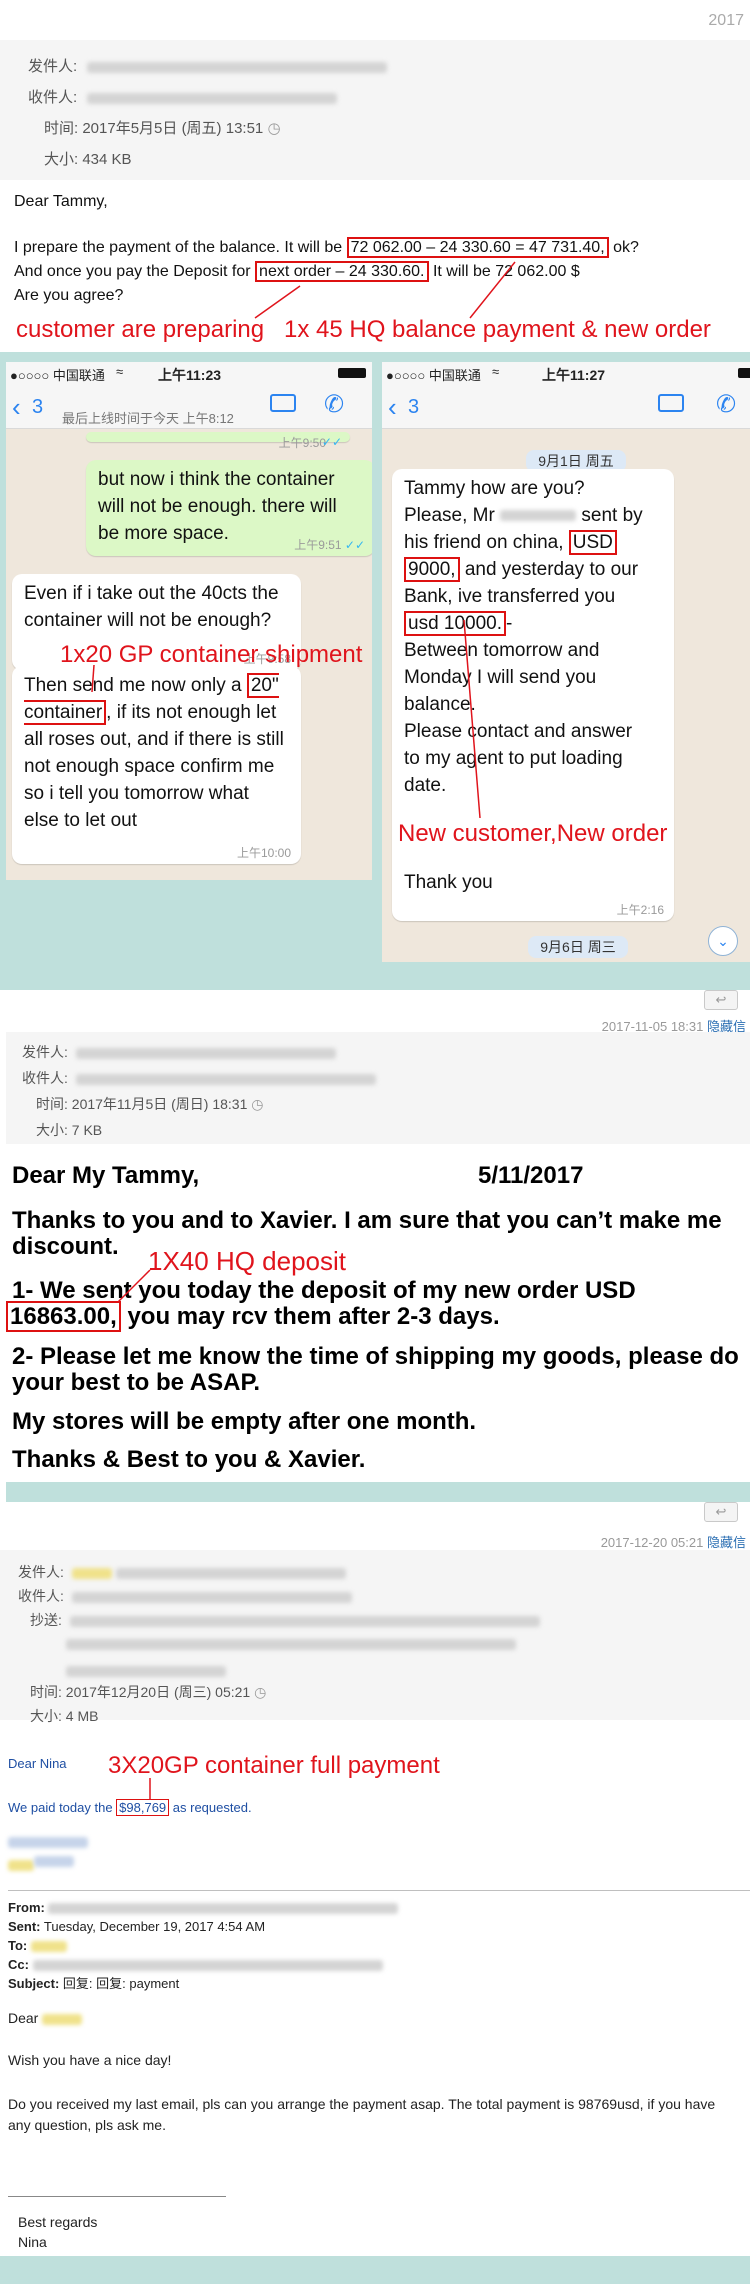 This screenshot has width=750, height=2284. Describe the element at coordinates (189, 1459) in the screenshot. I see `email2-p5: Thanks & Best to you & Xavier.` at that location.